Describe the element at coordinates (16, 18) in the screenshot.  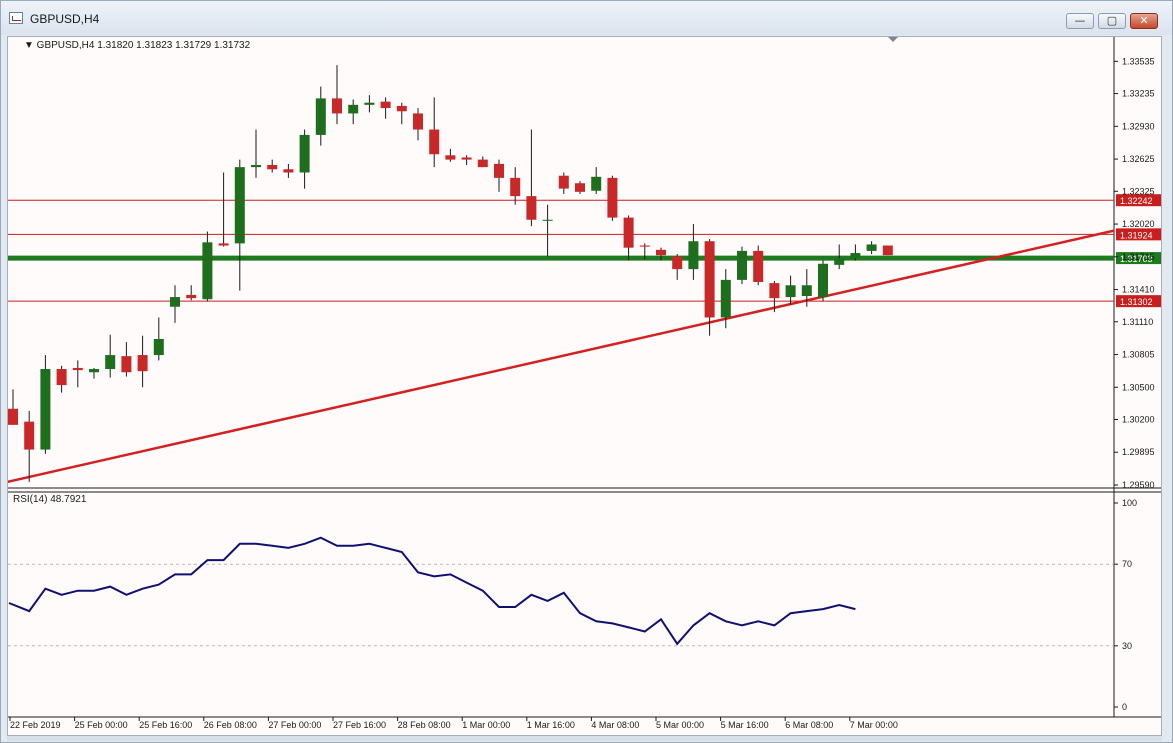
I see `chart-icon` at that location.